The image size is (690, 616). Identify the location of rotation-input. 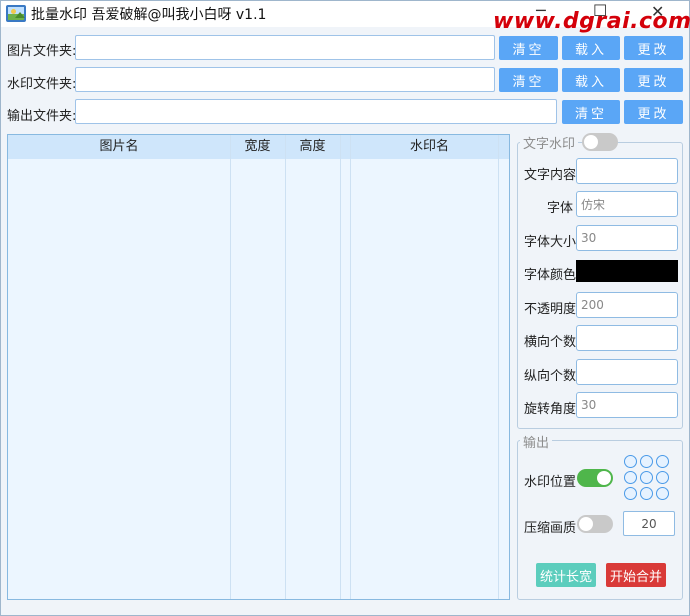
(627, 405).